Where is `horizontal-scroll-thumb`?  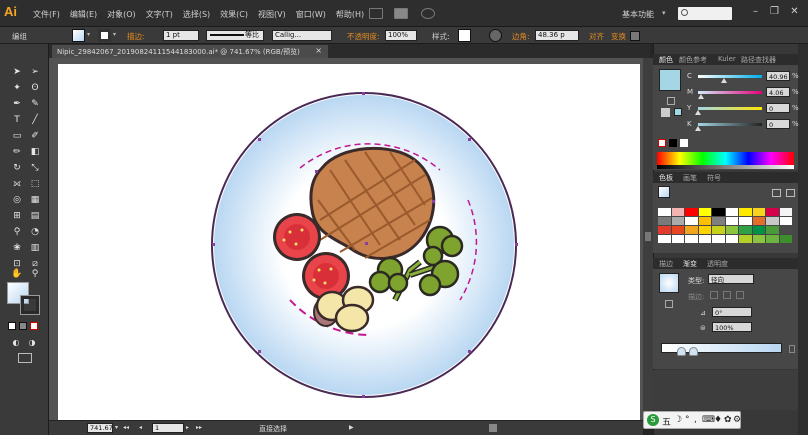 horizontal-scroll-thumb is located at coordinates (493, 428).